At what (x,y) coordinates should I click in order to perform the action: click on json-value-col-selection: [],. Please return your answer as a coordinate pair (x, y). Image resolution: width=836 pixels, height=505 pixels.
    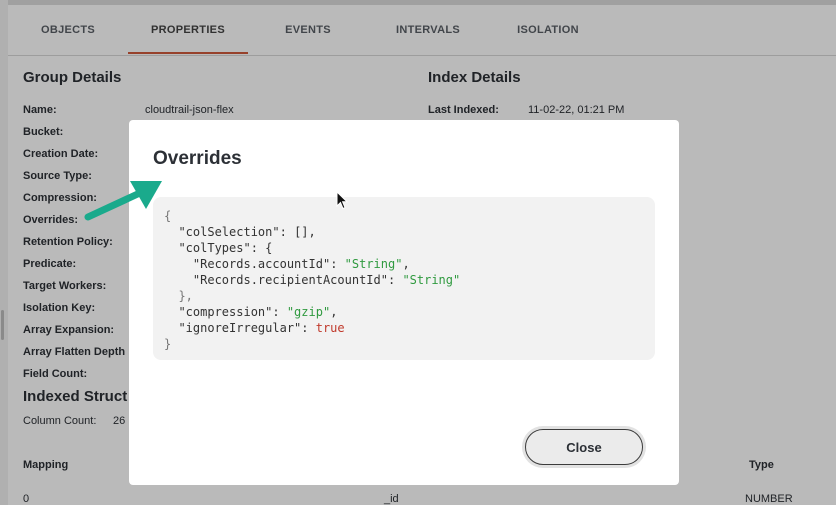
    Looking at the image, I should click on (305, 232).